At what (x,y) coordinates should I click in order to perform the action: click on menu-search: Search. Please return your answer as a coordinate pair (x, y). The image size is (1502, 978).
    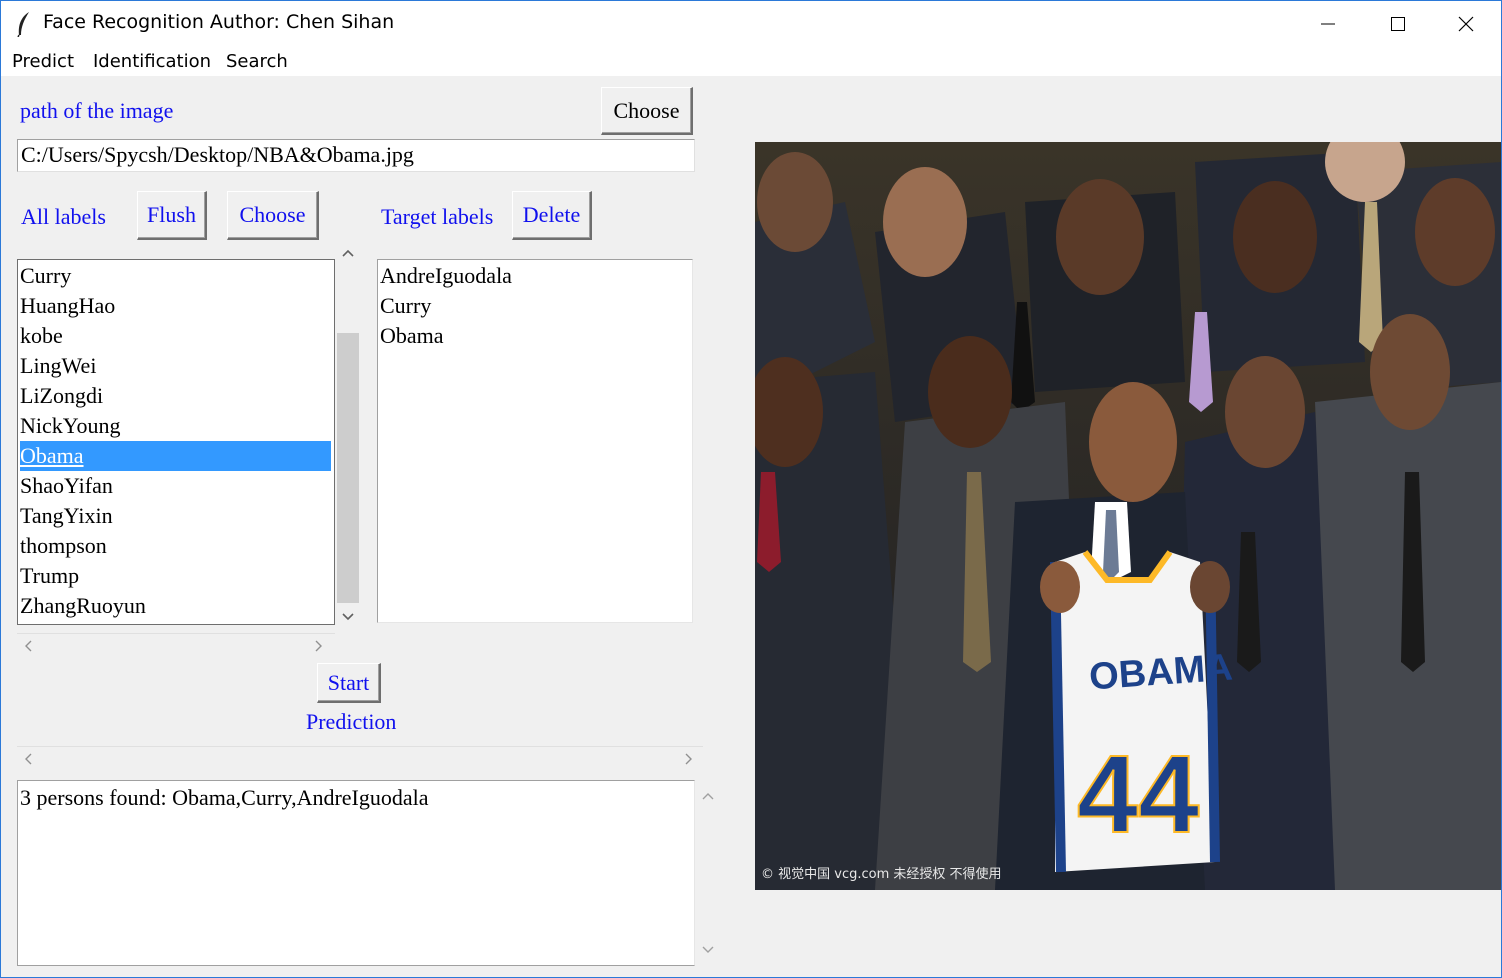
    Looking at the image, I should click on (257, 61).